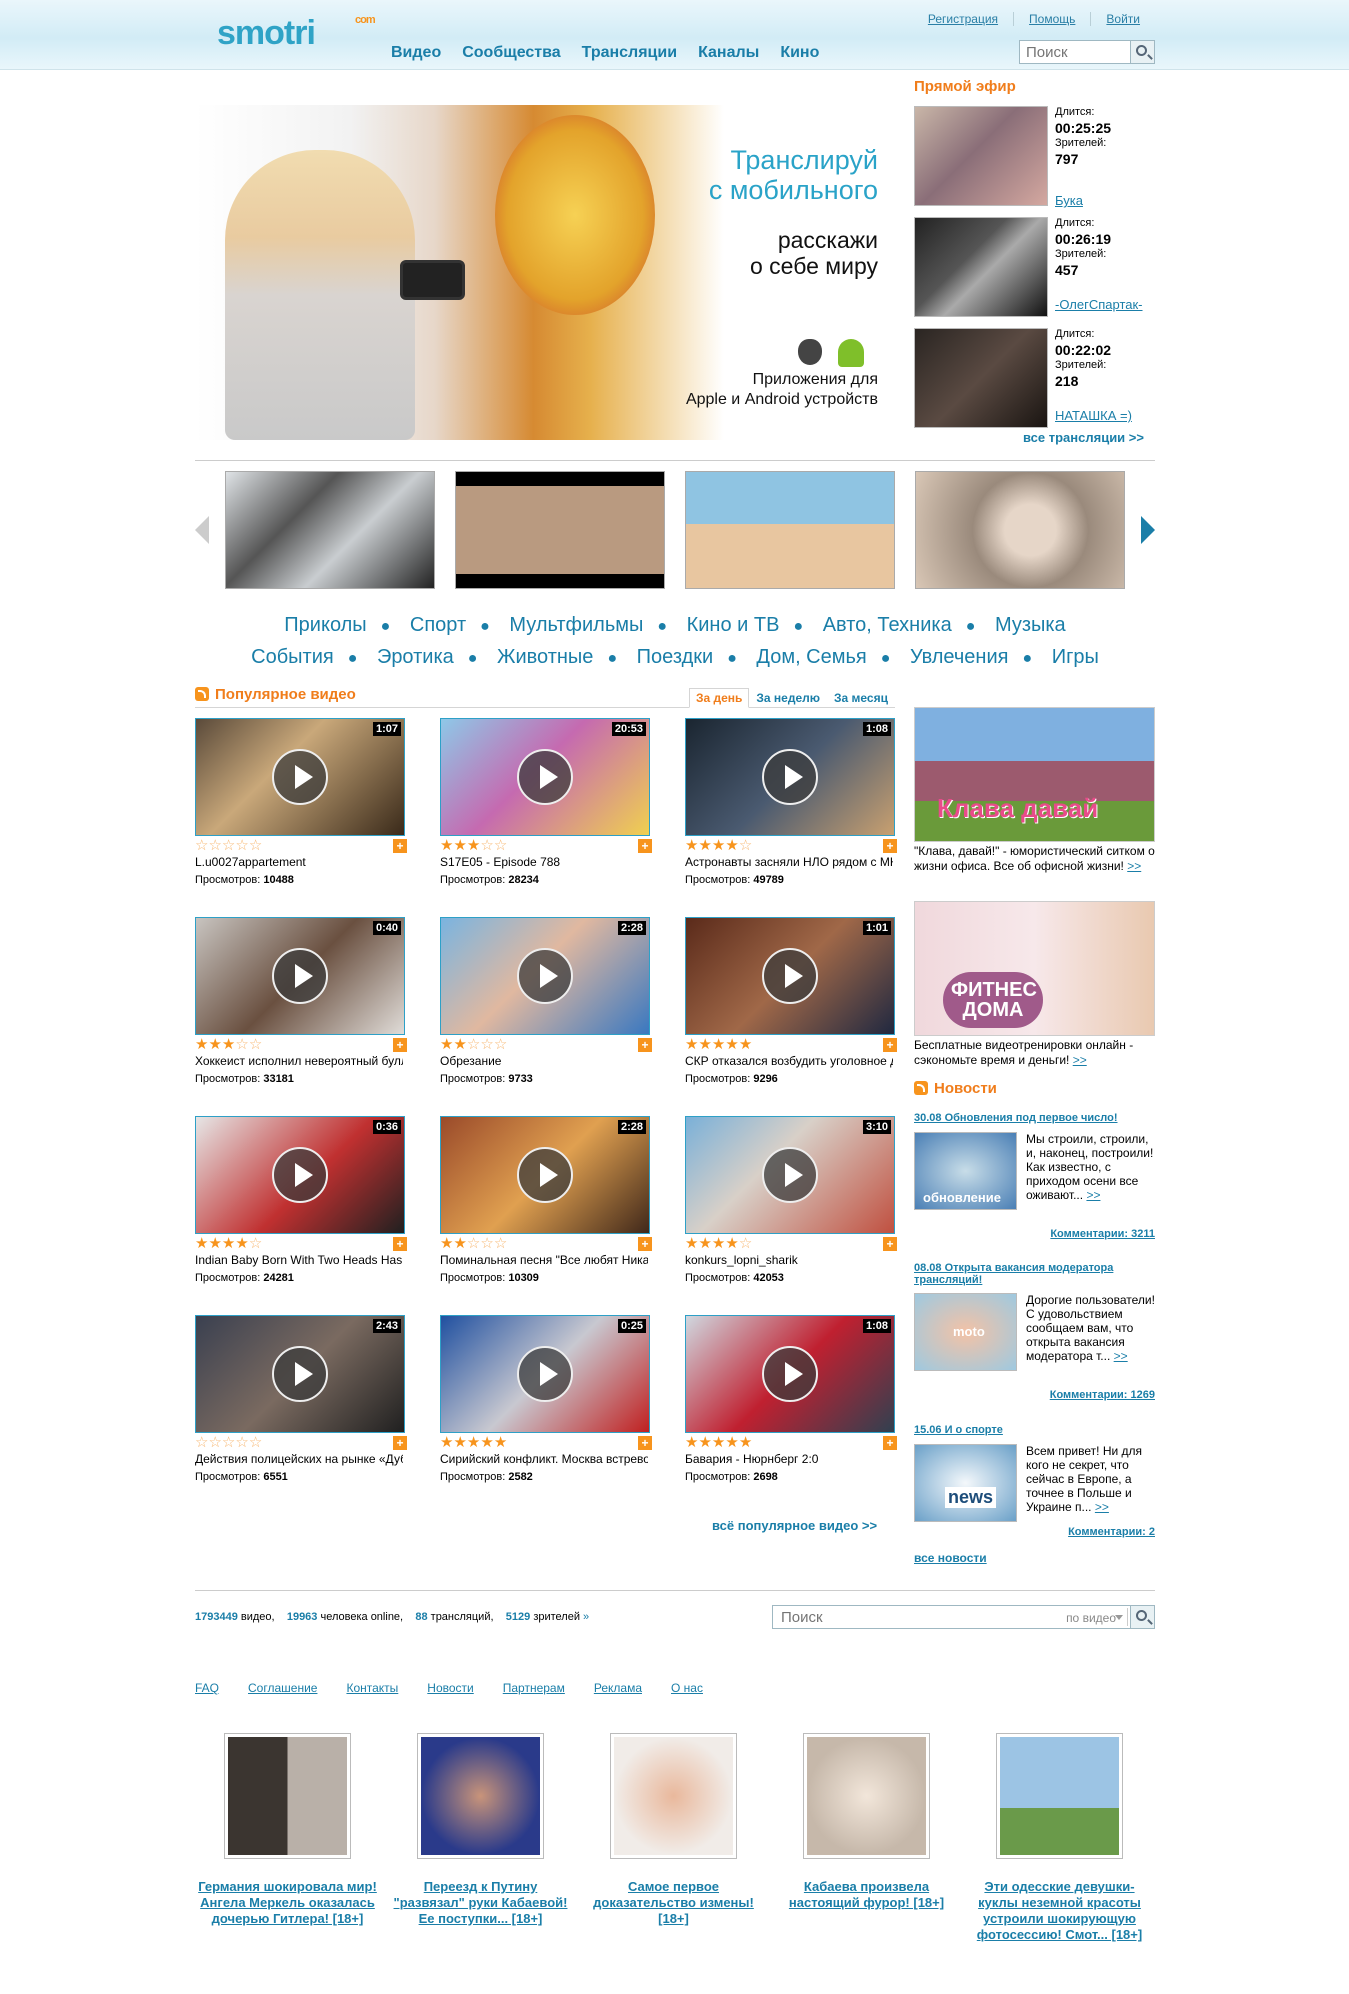  Describe the element at coordinates (1075, 52) in the screenshot. I see `search-input` at that location.